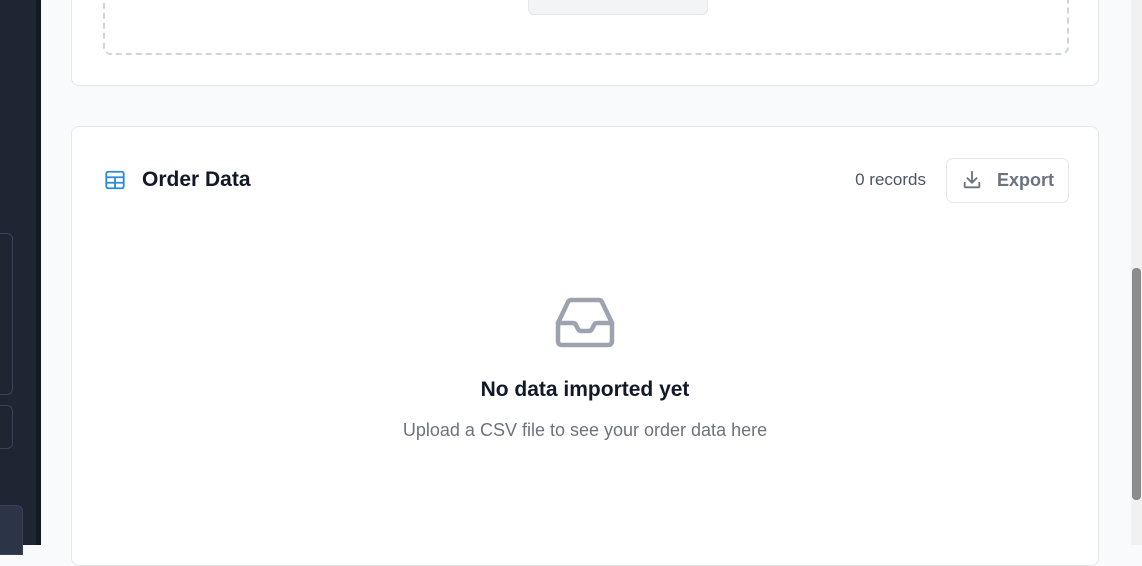 The height and width of the screenshot is (566, 1142). Describe the element at coordinates (1025, 179) in the screenshot. I see `export-label: Export` at that location.